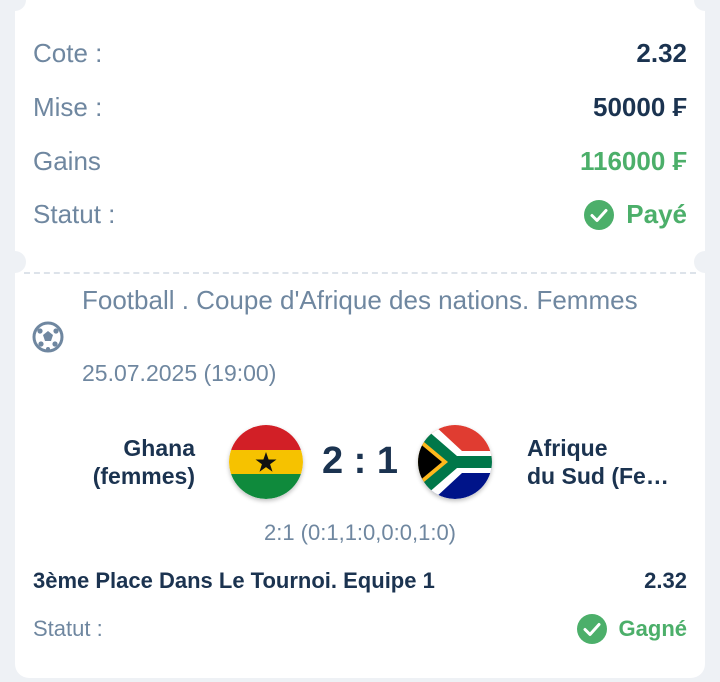  I want to click on ticket-notch-left, so click(15, 262).